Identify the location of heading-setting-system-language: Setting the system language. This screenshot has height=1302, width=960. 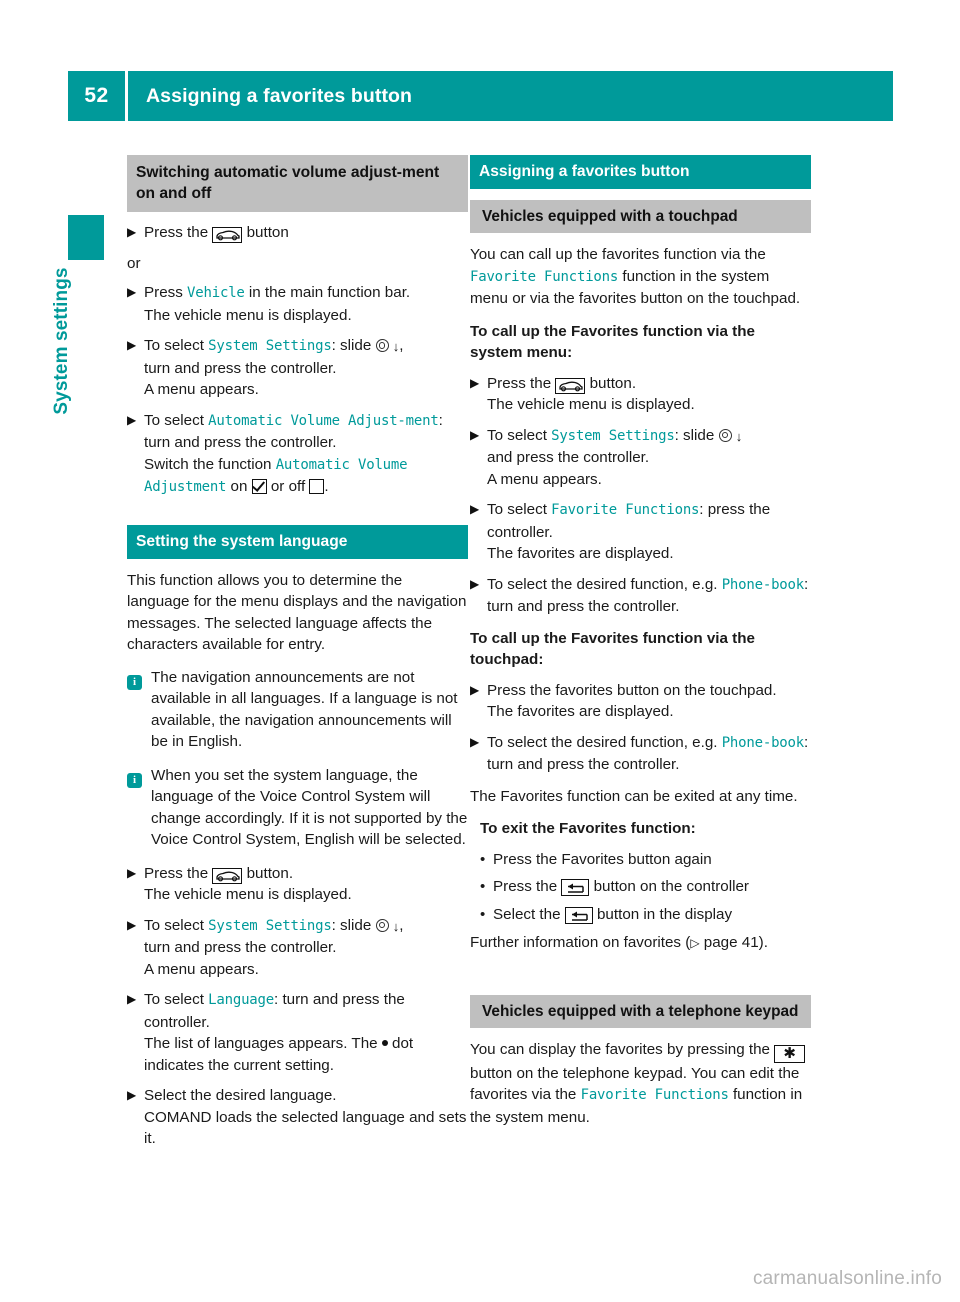
(297, 541).